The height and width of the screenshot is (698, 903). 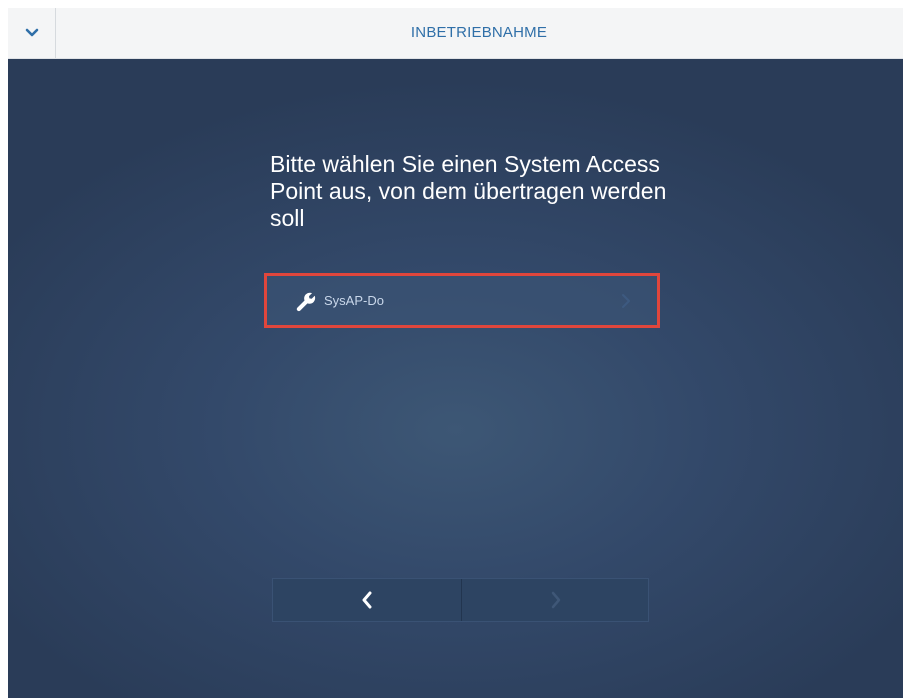 What do you see at coordinates (306, 302) in the screenshot?
I see `wrench-icon` at bounding box center [306, 302].